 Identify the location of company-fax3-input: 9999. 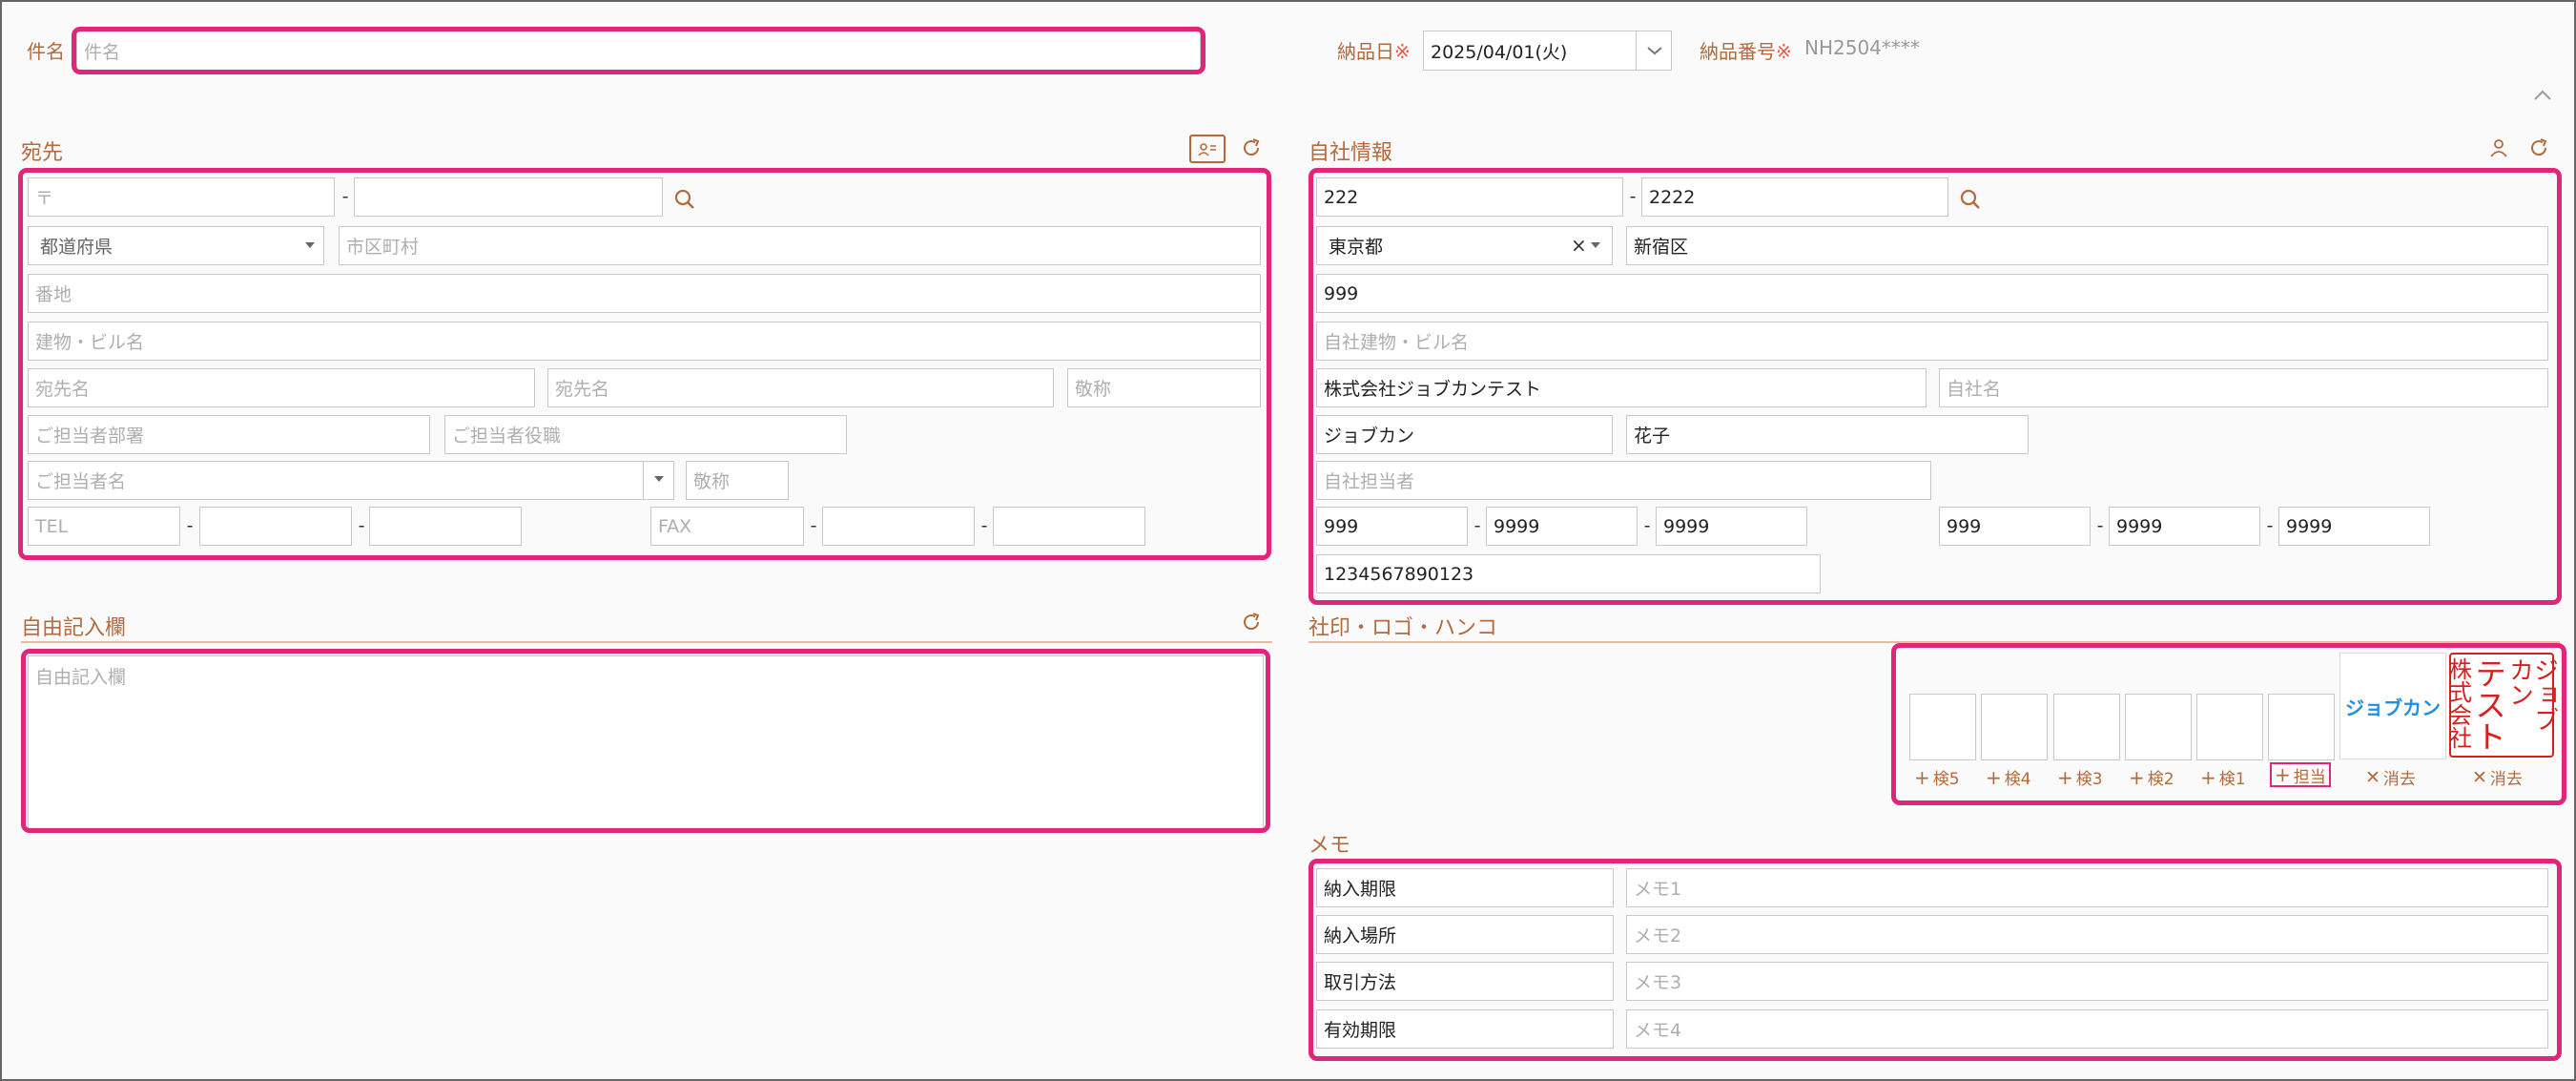
(2354, 526).